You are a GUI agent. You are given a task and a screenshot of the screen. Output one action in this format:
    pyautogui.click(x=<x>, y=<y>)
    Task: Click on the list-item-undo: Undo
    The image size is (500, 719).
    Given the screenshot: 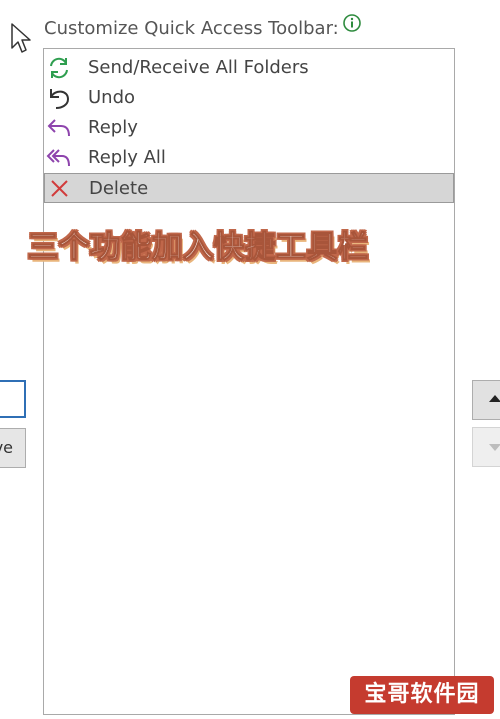 What is the action you would take?
    pyautogui.click(x=249, y=98)
    